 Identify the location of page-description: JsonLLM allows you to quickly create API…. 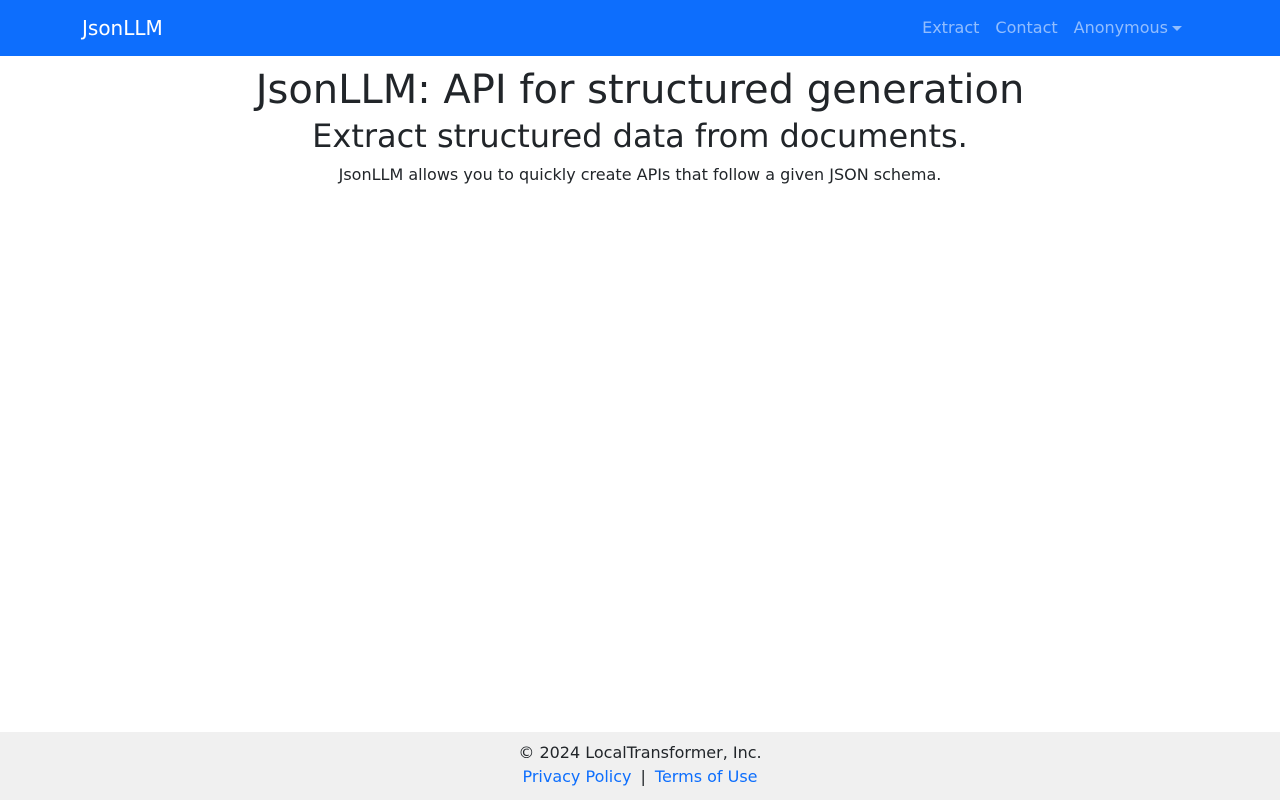
(640, 174).